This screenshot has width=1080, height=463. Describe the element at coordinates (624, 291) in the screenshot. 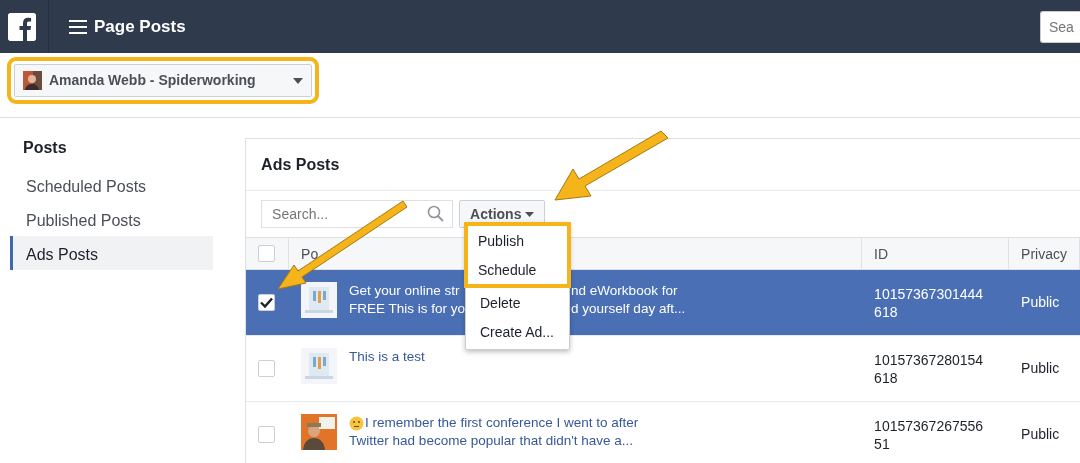

I see `post-text: nd eWorkbook for` at that location.